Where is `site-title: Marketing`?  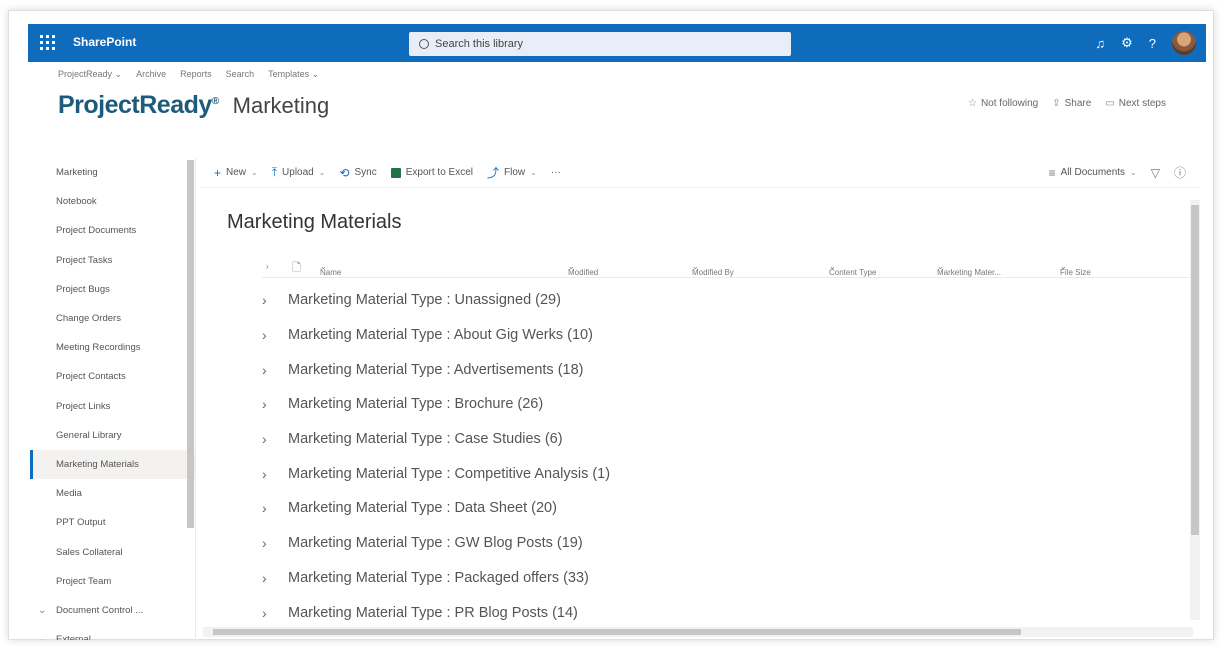
site-title: Marketing is located at coordinates (281, 106).